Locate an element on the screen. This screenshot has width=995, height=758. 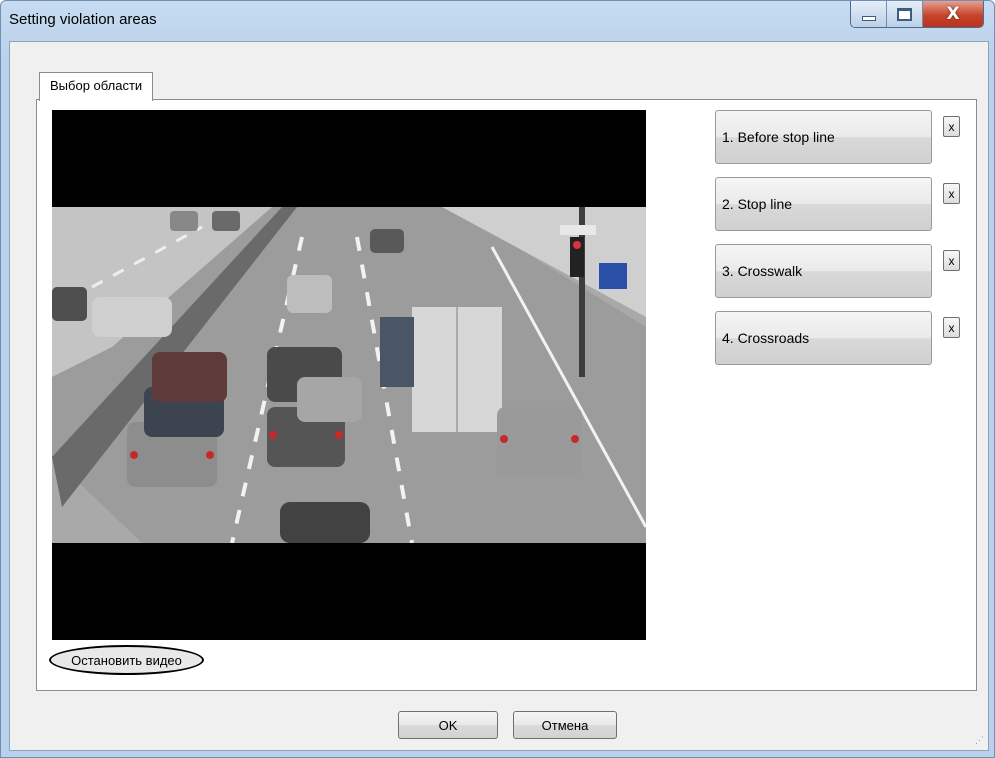
caption-buttons: X is located at coordinates (917, 14).